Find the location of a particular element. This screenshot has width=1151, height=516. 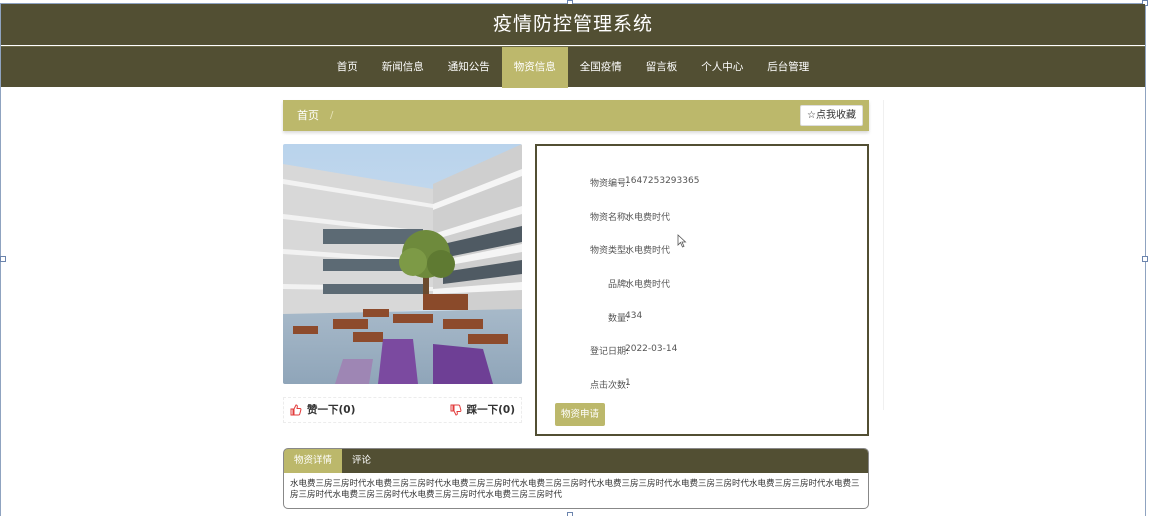

thumbs-up-icon is located at coordinates (296, 409).